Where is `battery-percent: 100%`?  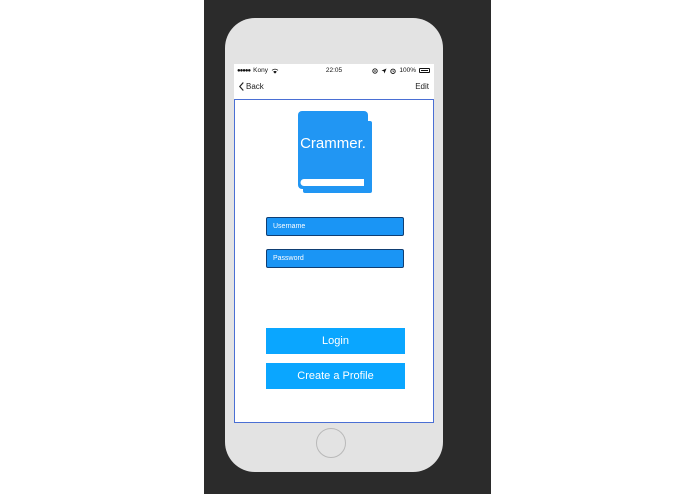 battery-percent: 100% is located at coordinates (407, 70).